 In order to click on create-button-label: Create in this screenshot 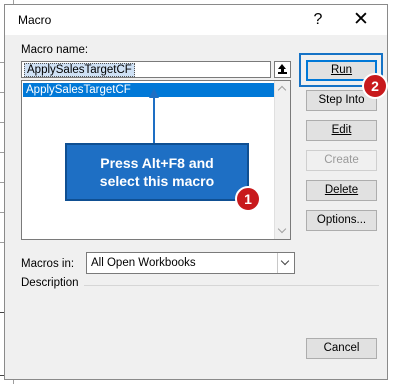, I will do `click(341, 160)`.